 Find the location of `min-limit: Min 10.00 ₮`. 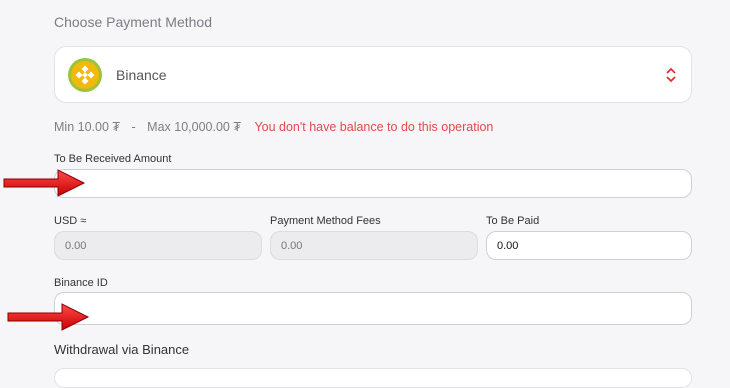

min-limit: Min 10.00 ₮ is located at coordinates (87, 127).